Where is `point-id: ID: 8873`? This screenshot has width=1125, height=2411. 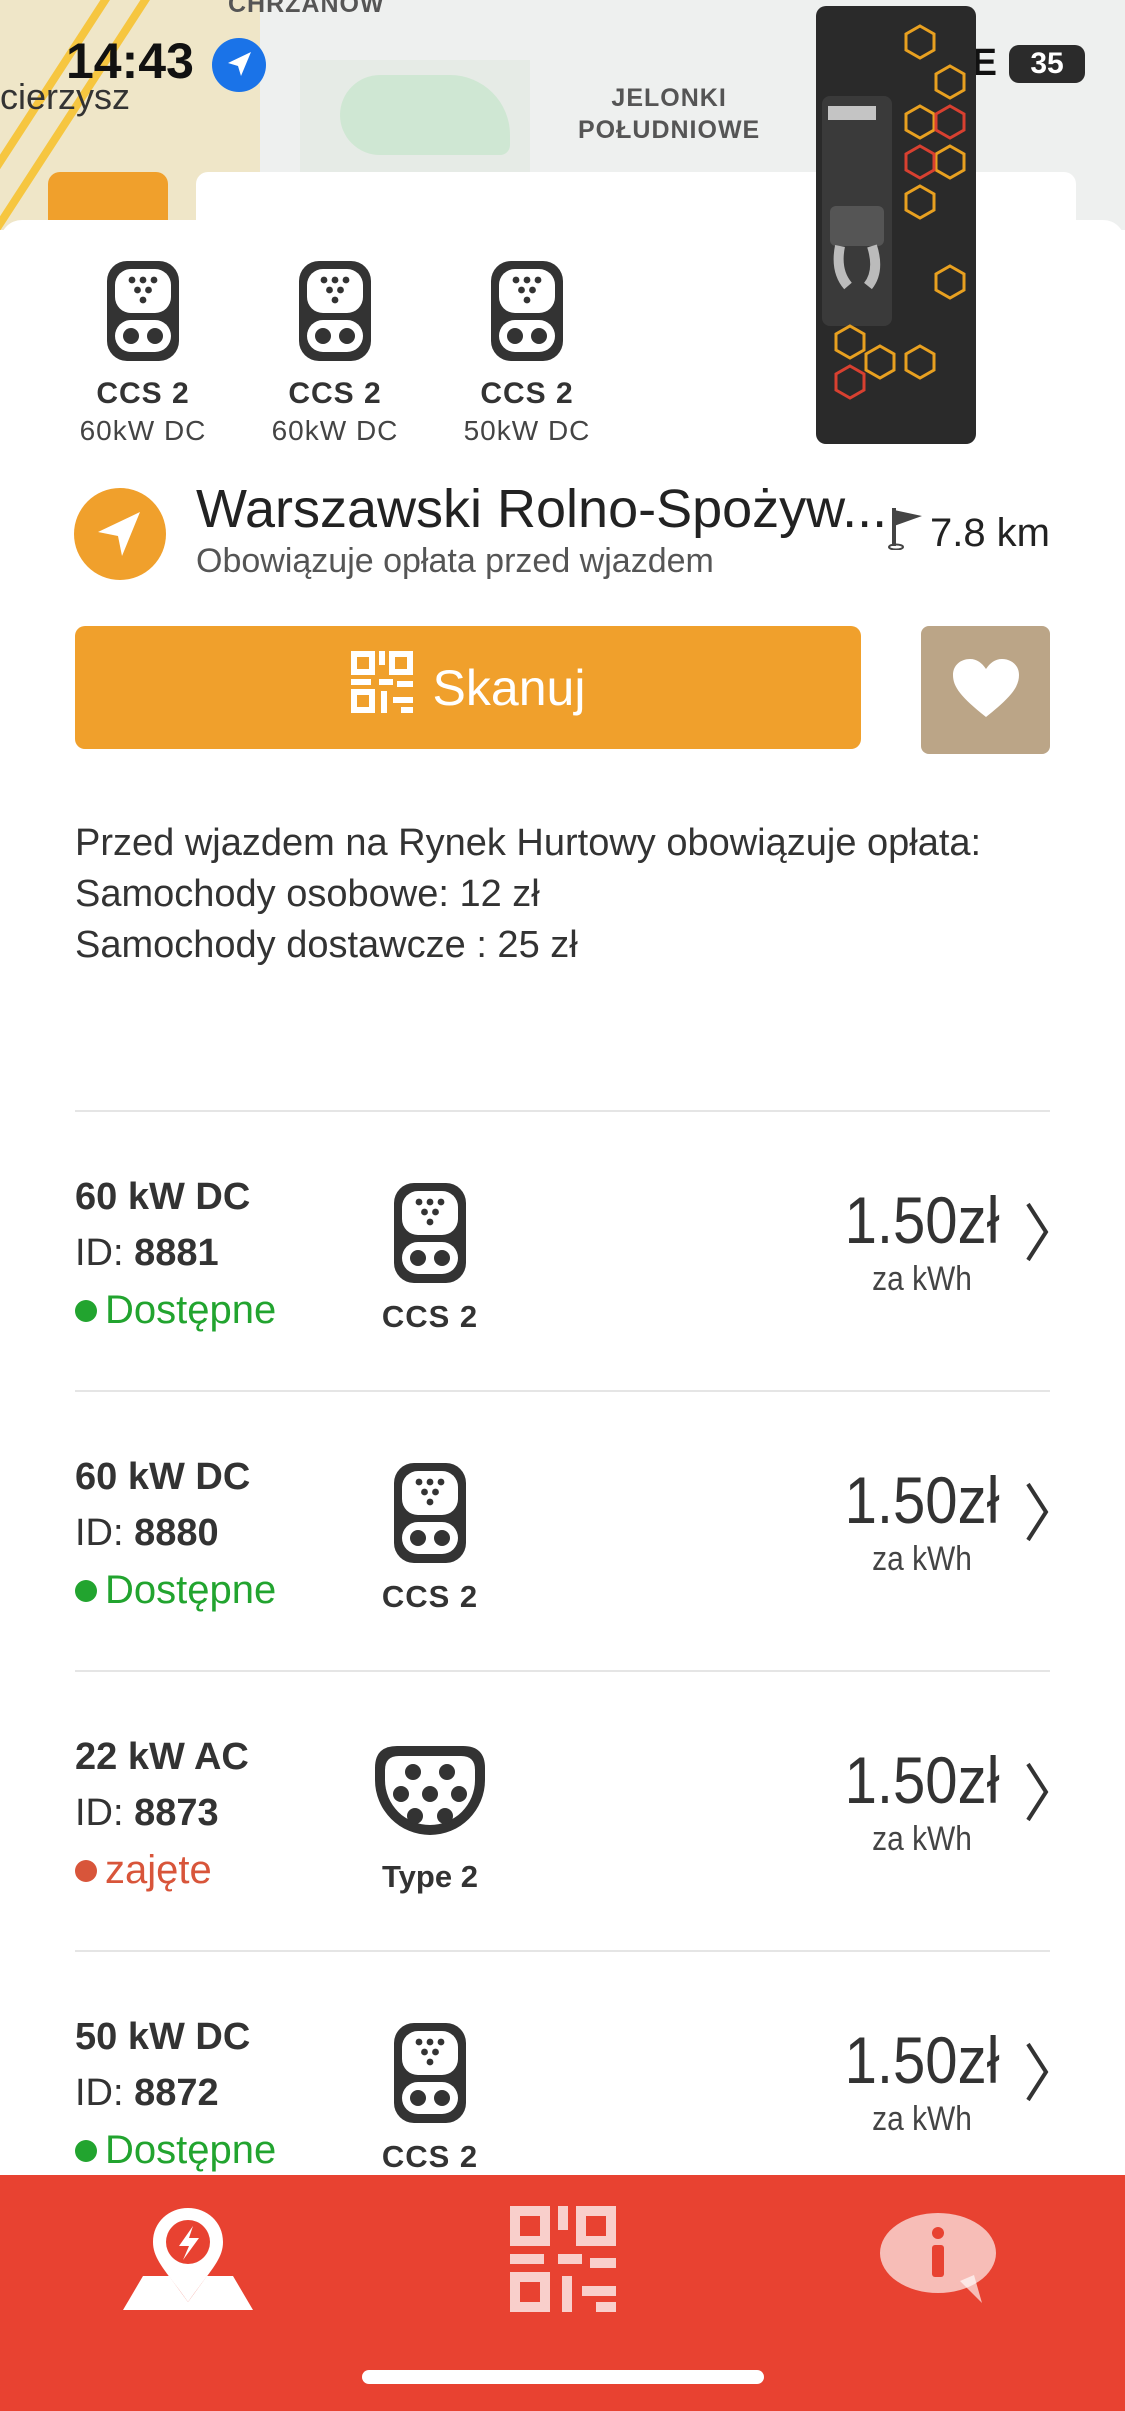
point-id: ID: 8873 is located at coordinates (147, 1813).